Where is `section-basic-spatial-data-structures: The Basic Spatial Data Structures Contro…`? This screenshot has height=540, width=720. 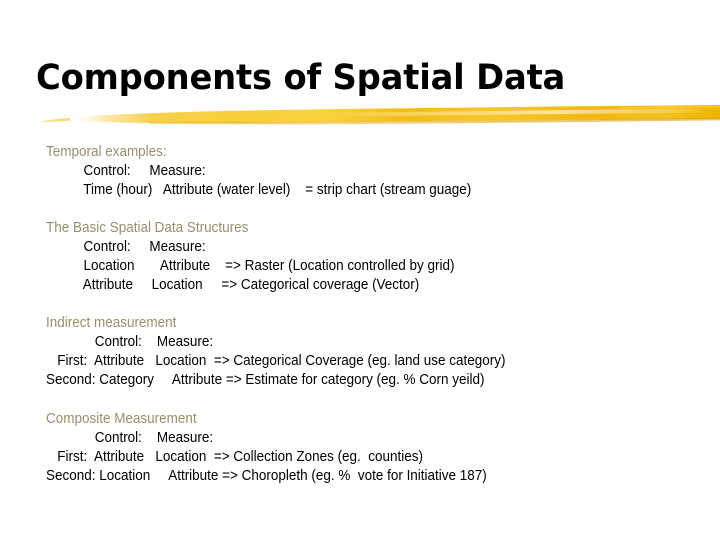 section-basic-spatial-data-structures: The Basic Spatial Data Structures Contro… is located at coordinates (376, 257).